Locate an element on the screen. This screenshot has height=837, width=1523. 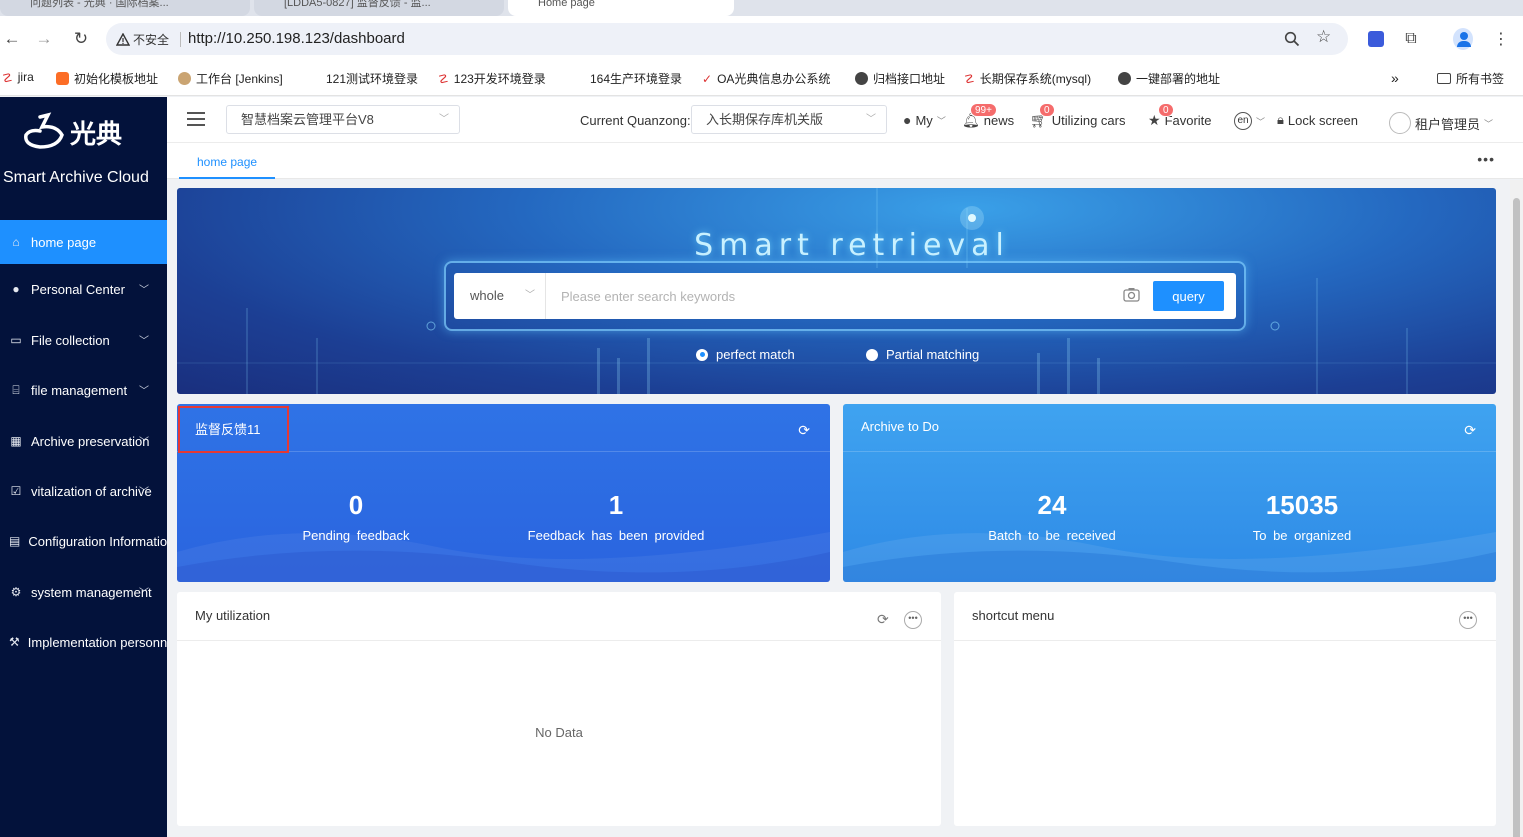
all-bookmarks-label: 所有书签 is located at coordinates (1480, 79).